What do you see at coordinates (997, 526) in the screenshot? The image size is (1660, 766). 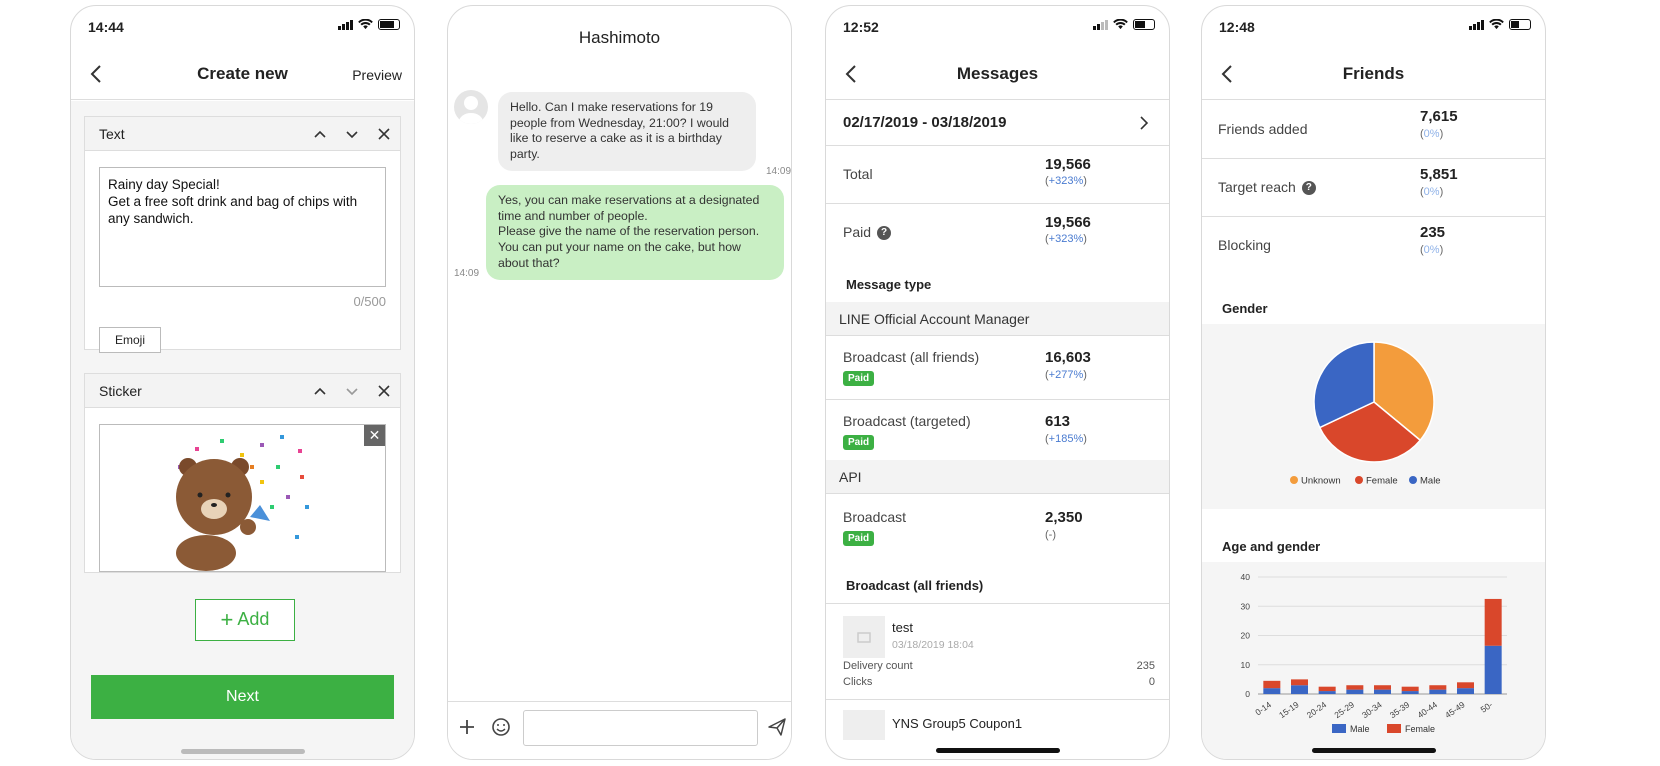 I see `api-broadcast-row: Broadcast Paid 2,350 (-)` at bounding box center [997, 526].